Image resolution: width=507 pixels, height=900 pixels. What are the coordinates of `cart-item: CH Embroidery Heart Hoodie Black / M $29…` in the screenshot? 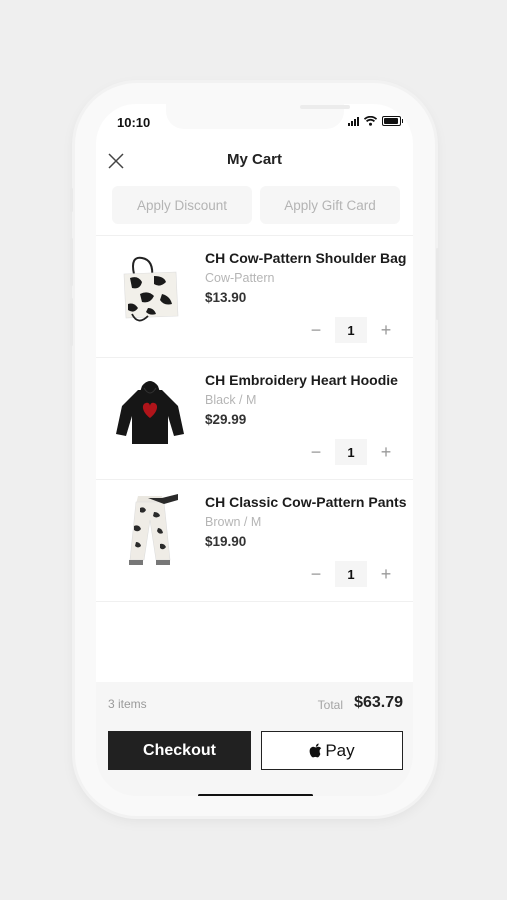 It's located at (254, 419).